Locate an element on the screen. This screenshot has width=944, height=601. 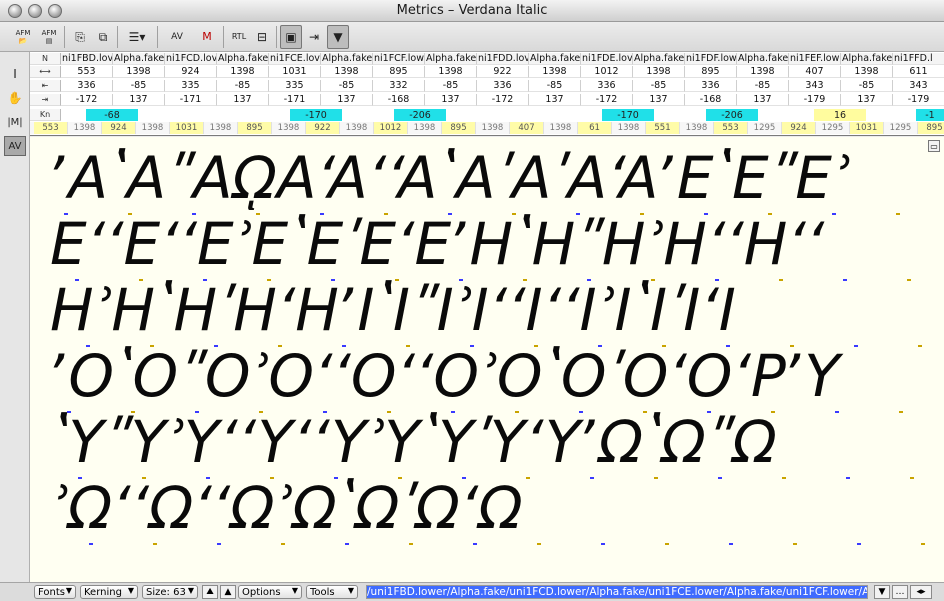
text-menu-button: ▼ is located at coordinates (882, 592).